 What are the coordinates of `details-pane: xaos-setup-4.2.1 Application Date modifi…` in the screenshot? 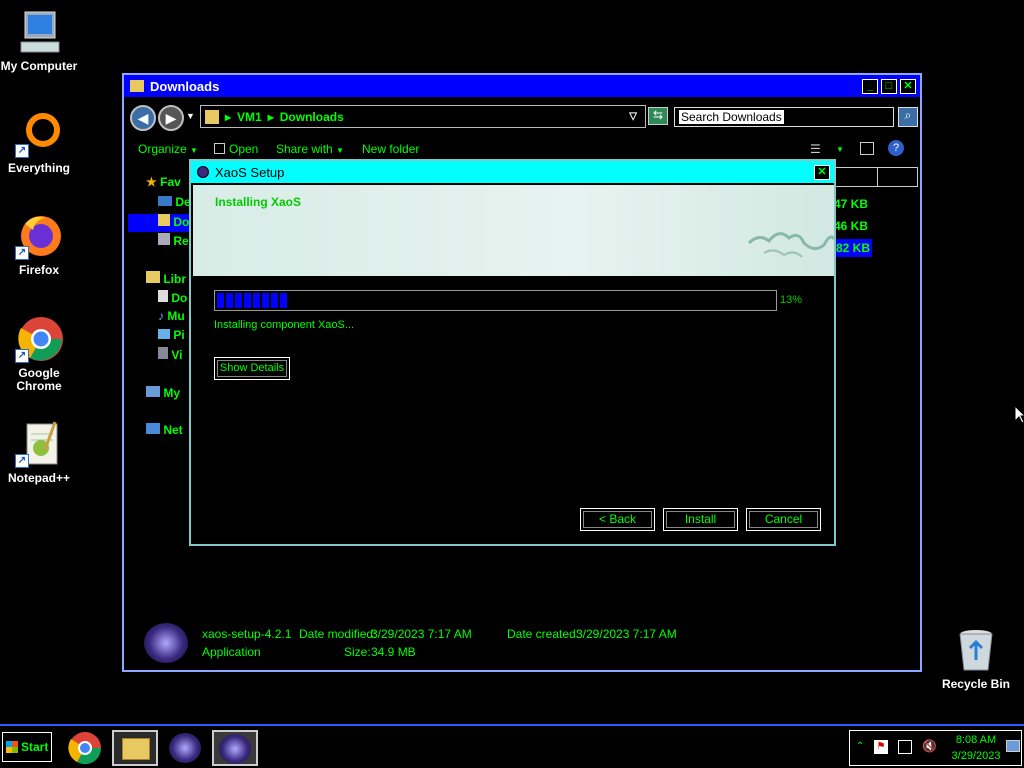 It's located at (524, 643).